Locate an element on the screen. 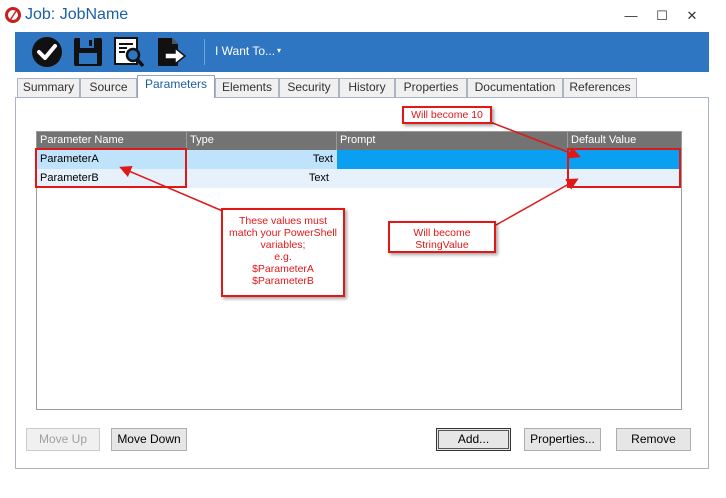 The image size is (726, 498). chevron-down-icon: ▾ is located at coordinates (279, 50).